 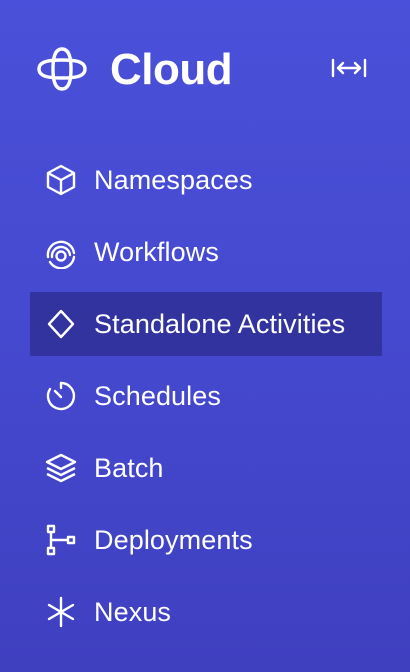 I want to click on sidebar-header: Cloud, so click(x=206, y=70).